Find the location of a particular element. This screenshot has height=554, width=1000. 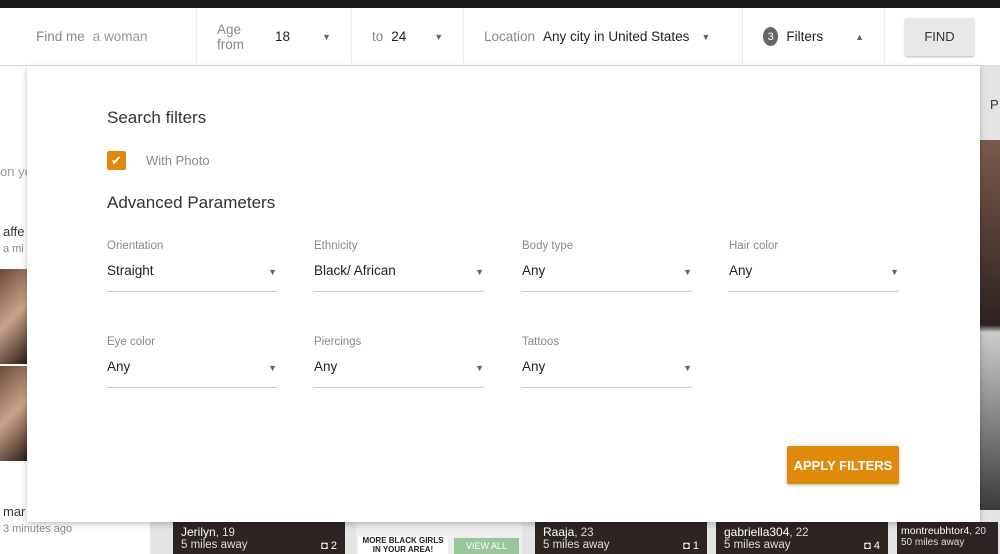

age-to-label: to is located at coordinates (378, 36).